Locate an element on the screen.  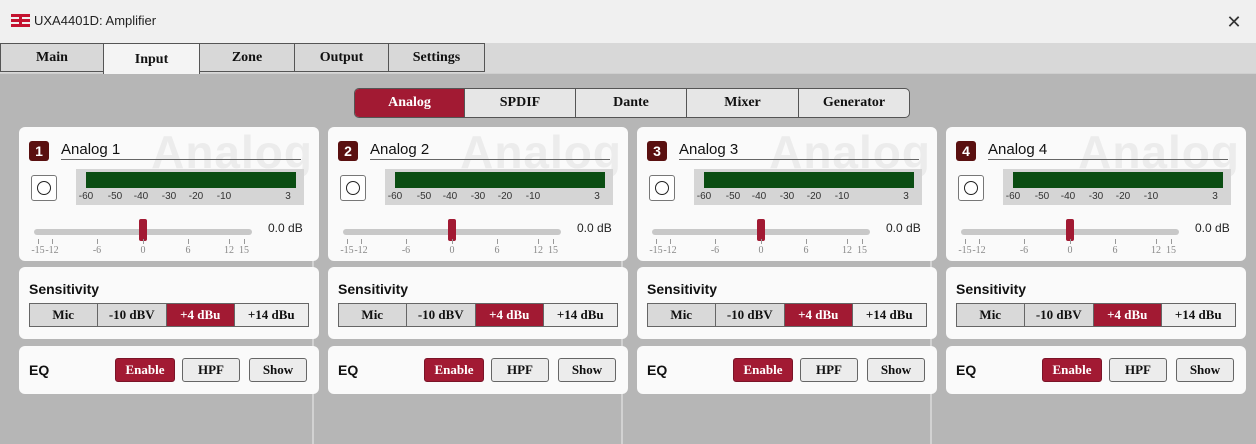
subtab-generator: Generator is located at coordinates (854, 103).